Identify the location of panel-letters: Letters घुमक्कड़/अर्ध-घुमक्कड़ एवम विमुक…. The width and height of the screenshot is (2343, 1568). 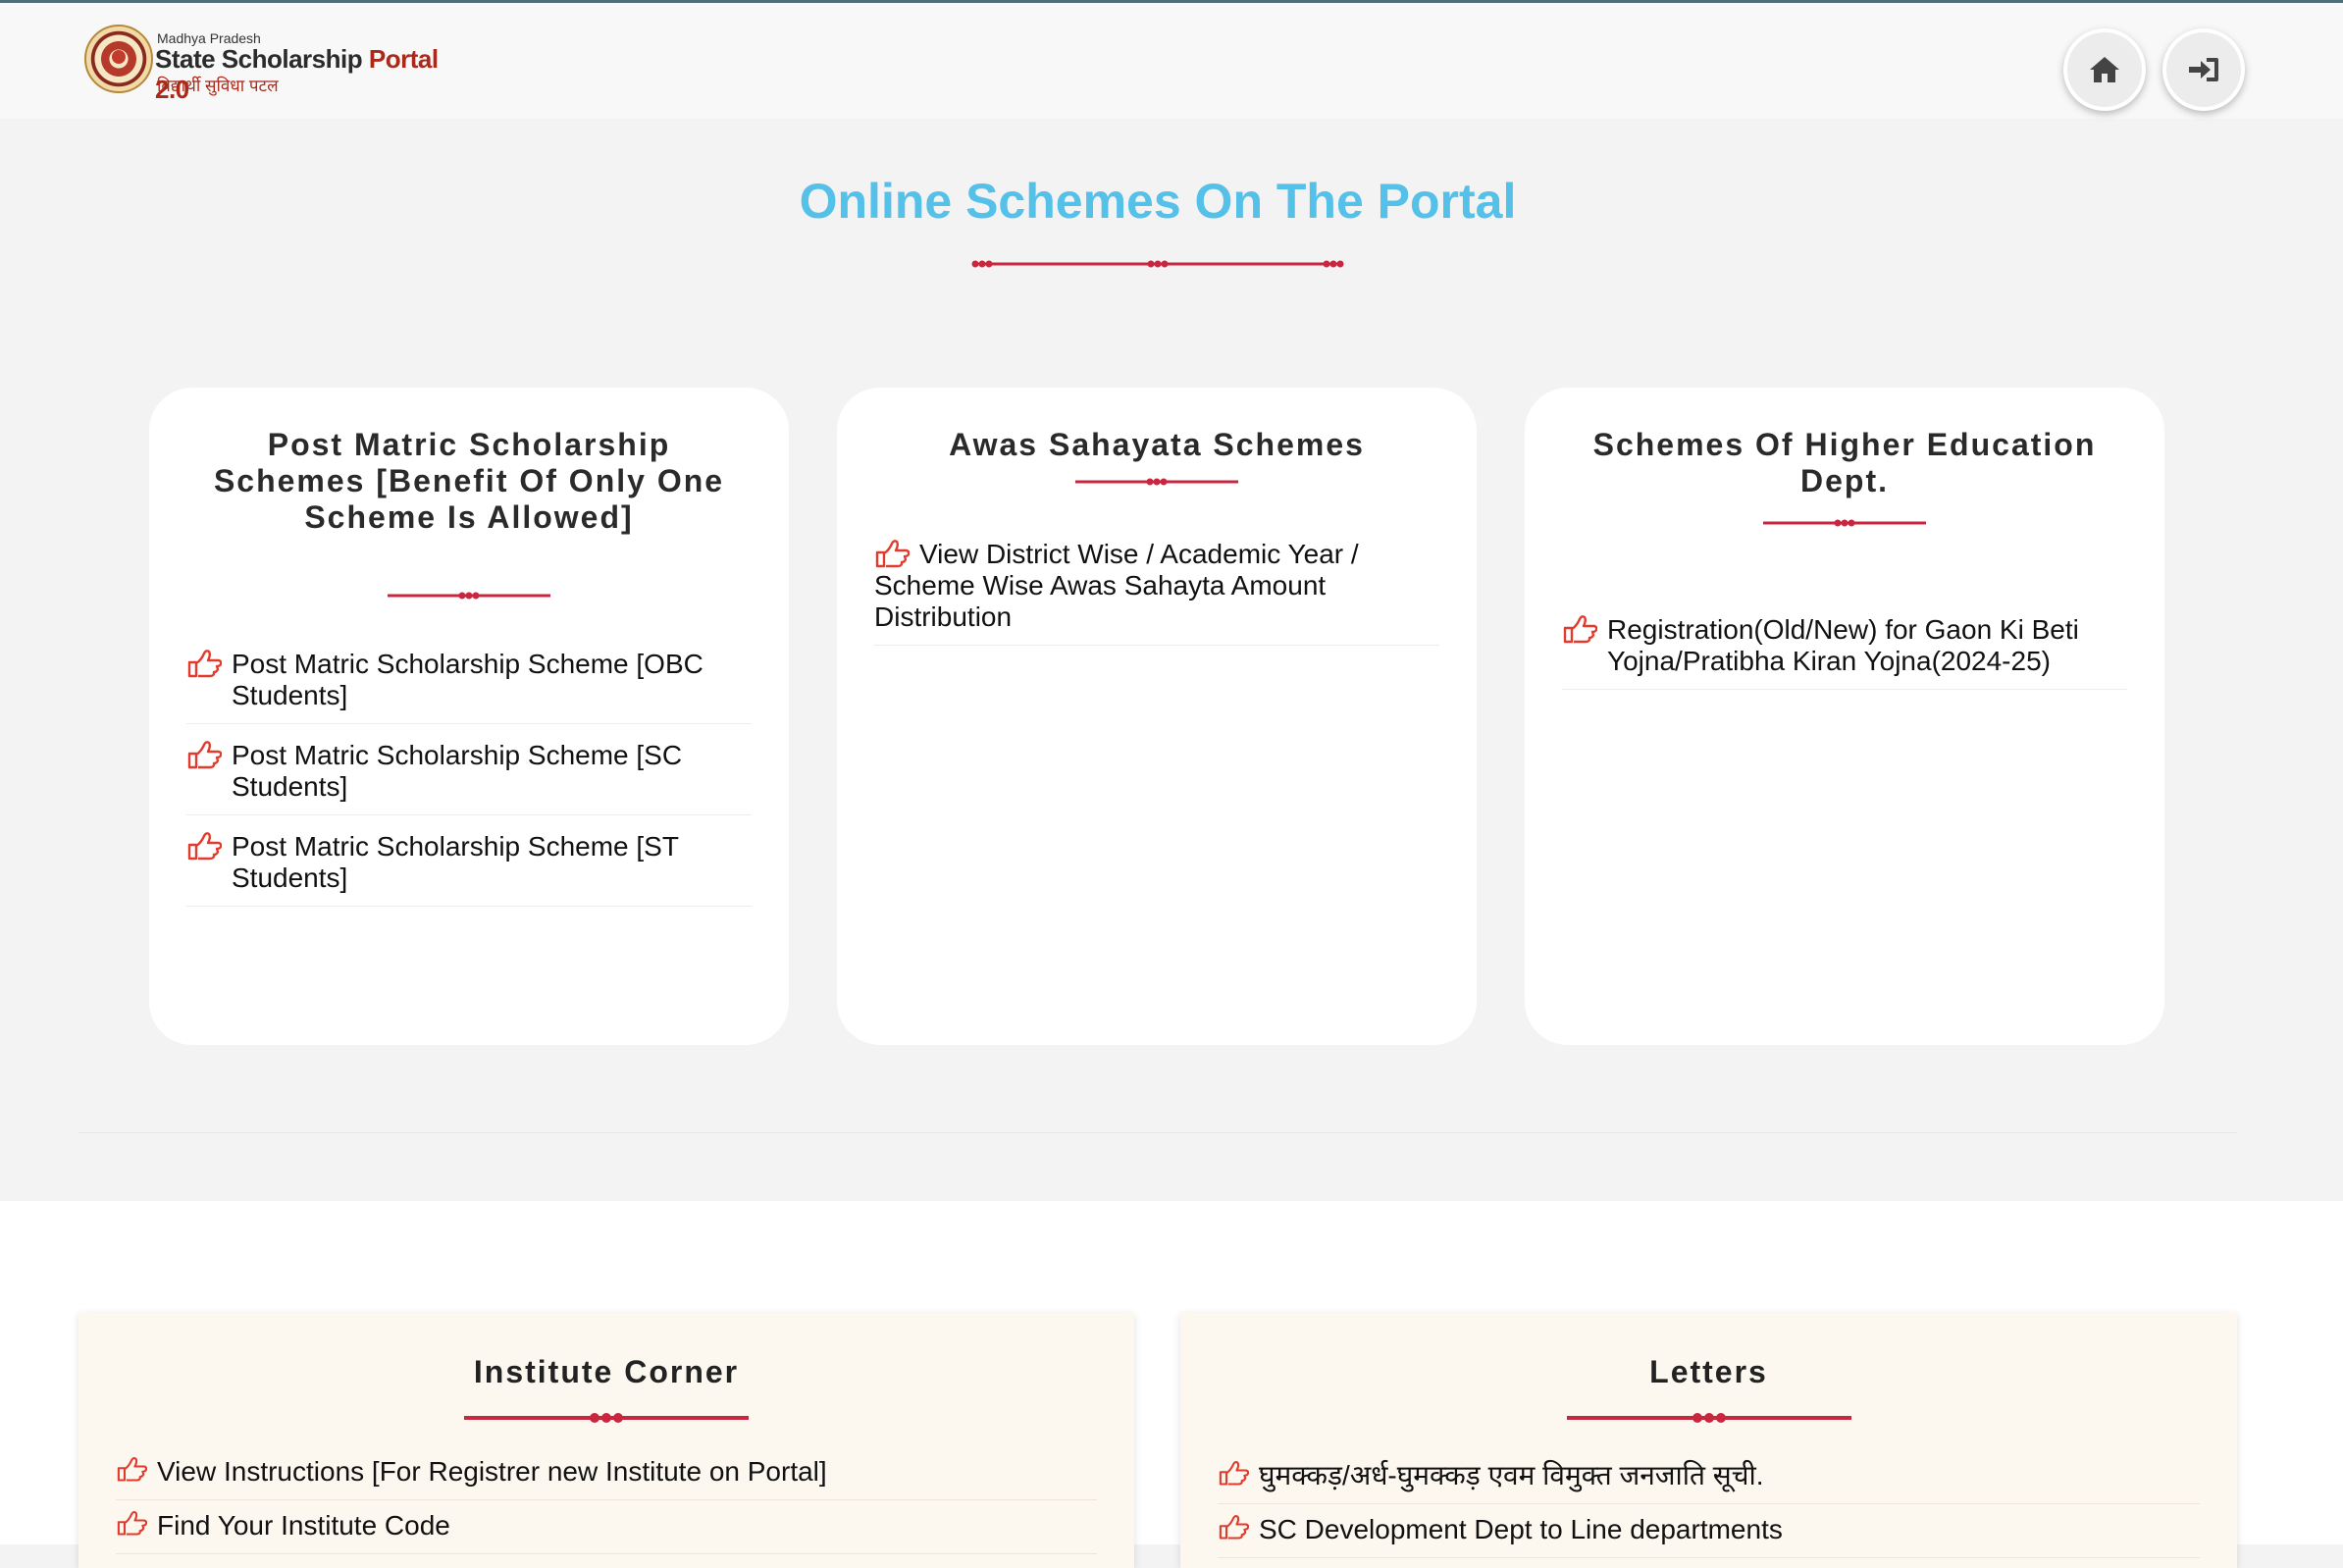
(1709, 1440).